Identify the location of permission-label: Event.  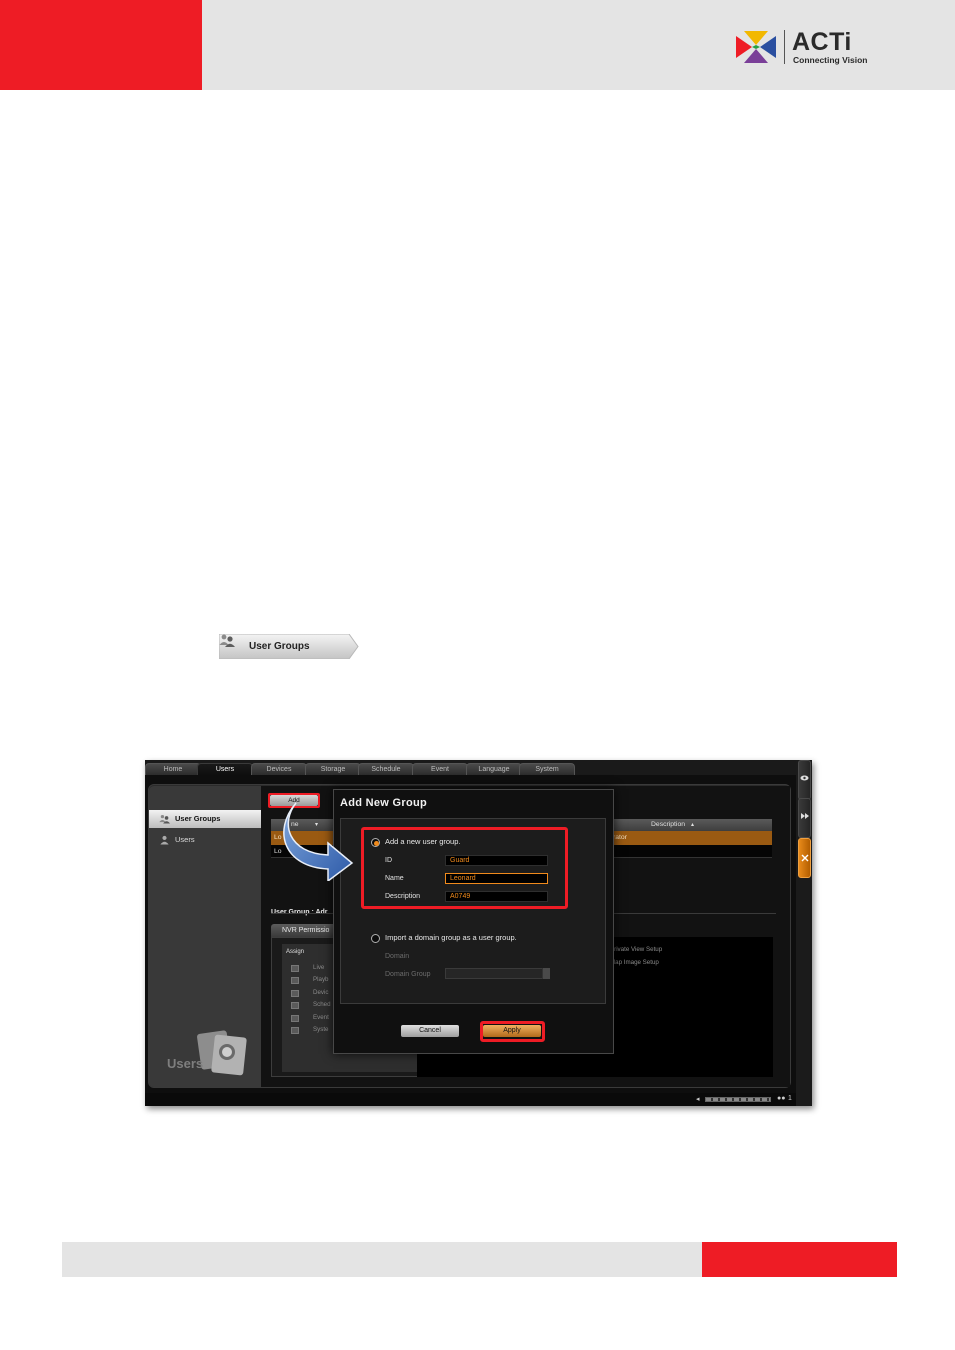
(321, 1017).